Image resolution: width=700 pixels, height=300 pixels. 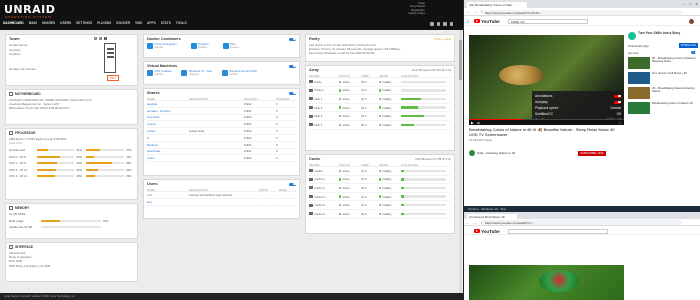 I want to click on nav-item-dashboard: DASHBOARD, so click(x=13, y=23).